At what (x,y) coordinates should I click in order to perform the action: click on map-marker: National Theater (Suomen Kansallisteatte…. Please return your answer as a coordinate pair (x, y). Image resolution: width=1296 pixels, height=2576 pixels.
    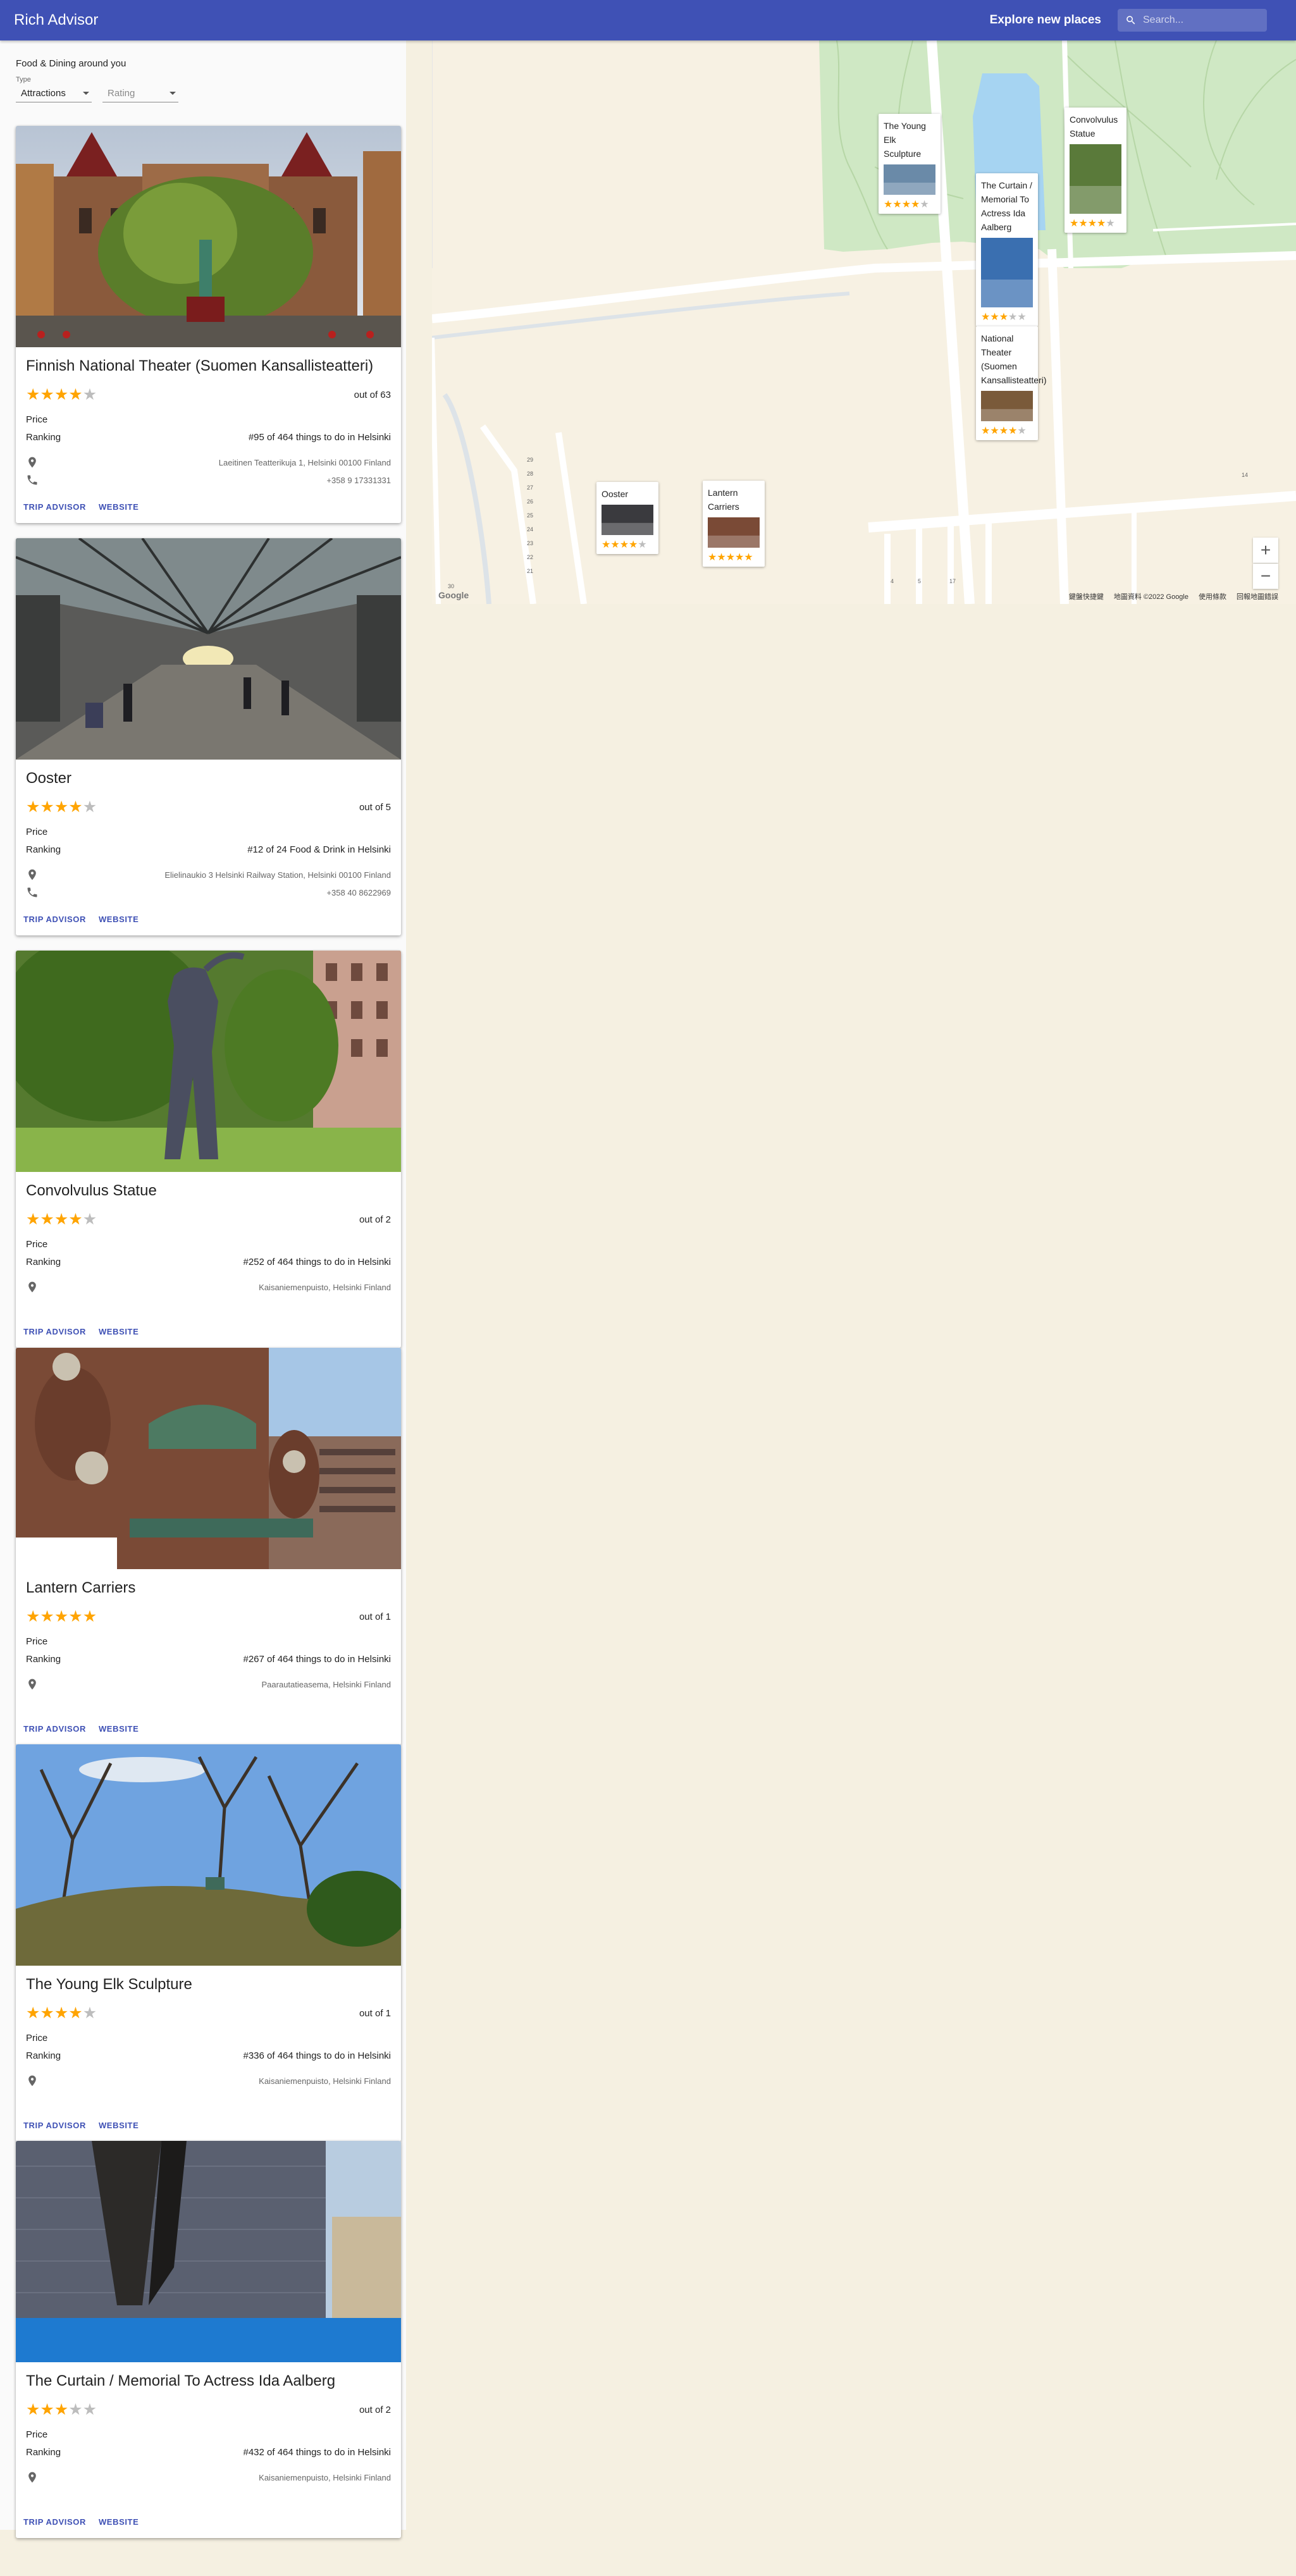
    Looking at the image, I should click on (1011, 383).